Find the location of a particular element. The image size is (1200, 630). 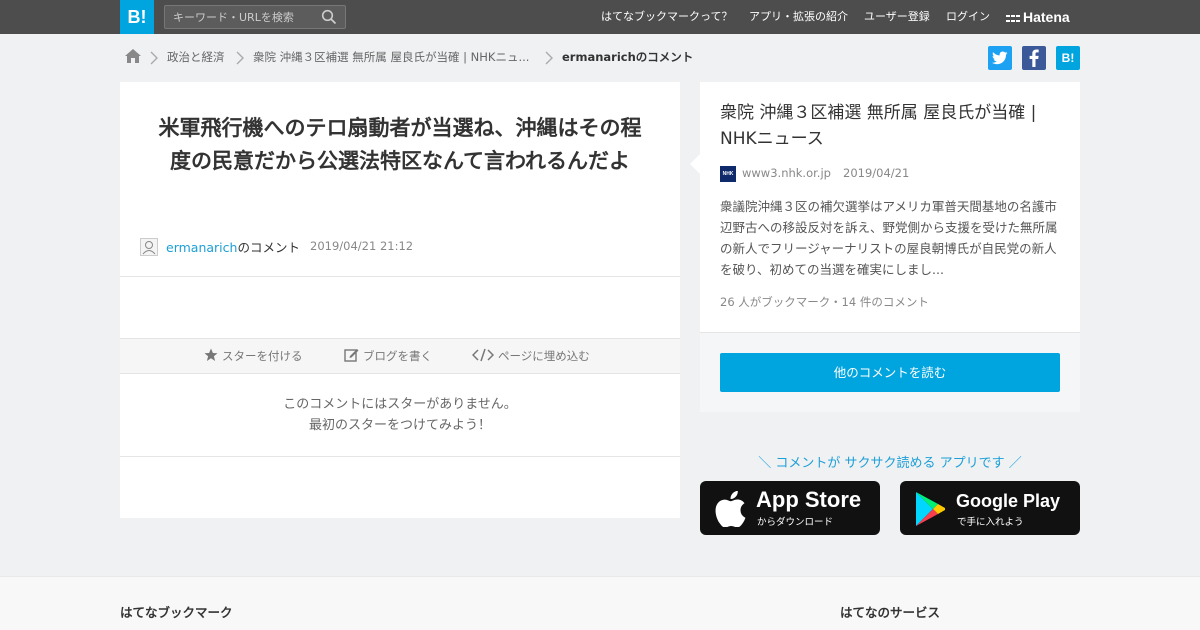

comment-byline: ermanarichのコメント is located at coordinates (233, 246).